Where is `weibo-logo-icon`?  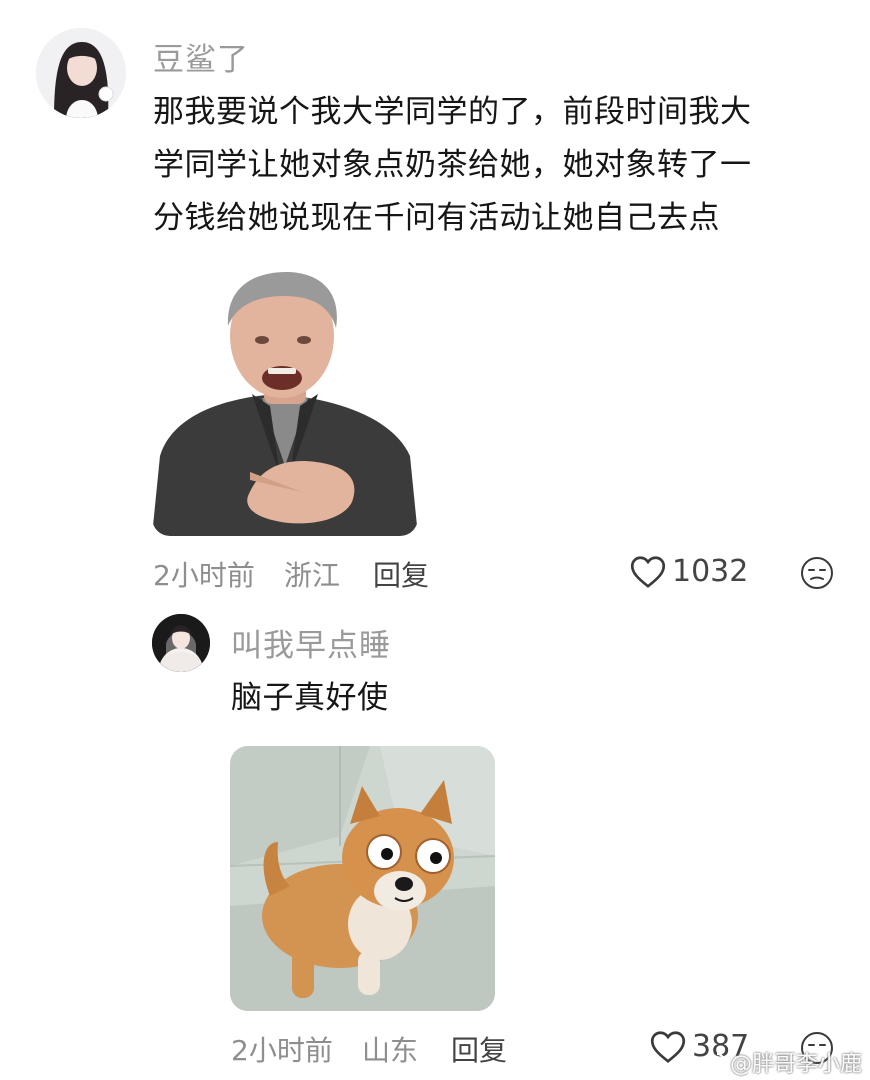 weibo-logo-icon is located at coordinates (712, 1062).